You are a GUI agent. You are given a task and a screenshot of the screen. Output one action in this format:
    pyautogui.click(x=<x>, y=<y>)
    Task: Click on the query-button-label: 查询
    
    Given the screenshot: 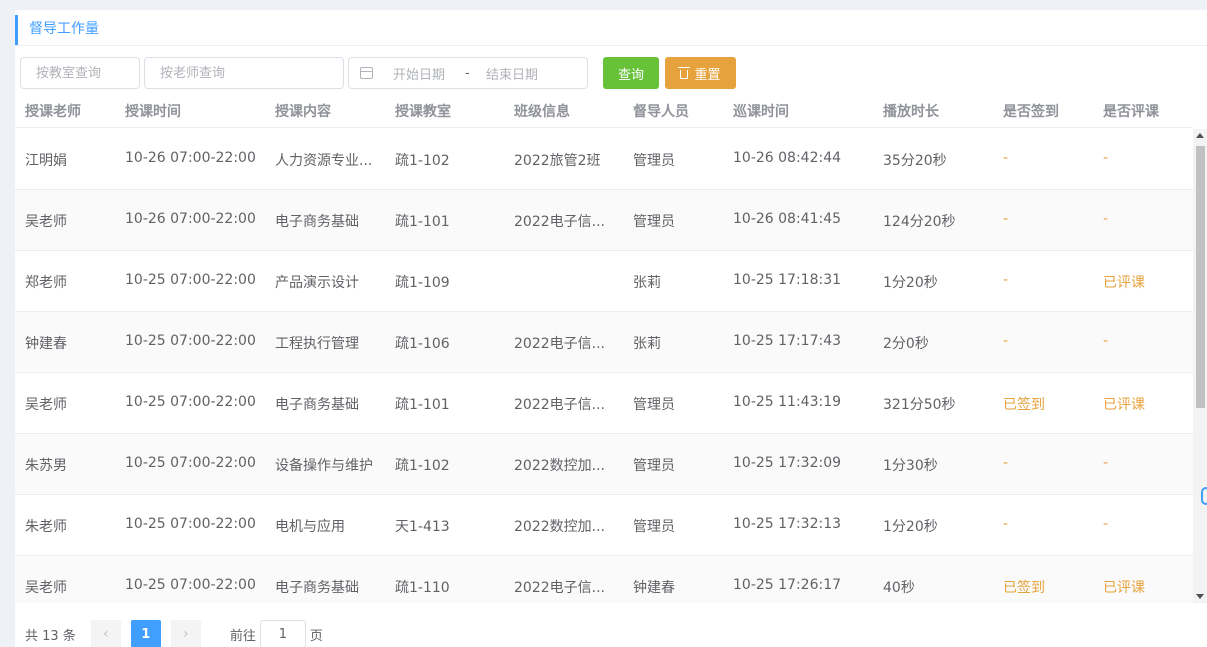 What is the action you would take?
    pyautogui.click(x=630, y=75)
    